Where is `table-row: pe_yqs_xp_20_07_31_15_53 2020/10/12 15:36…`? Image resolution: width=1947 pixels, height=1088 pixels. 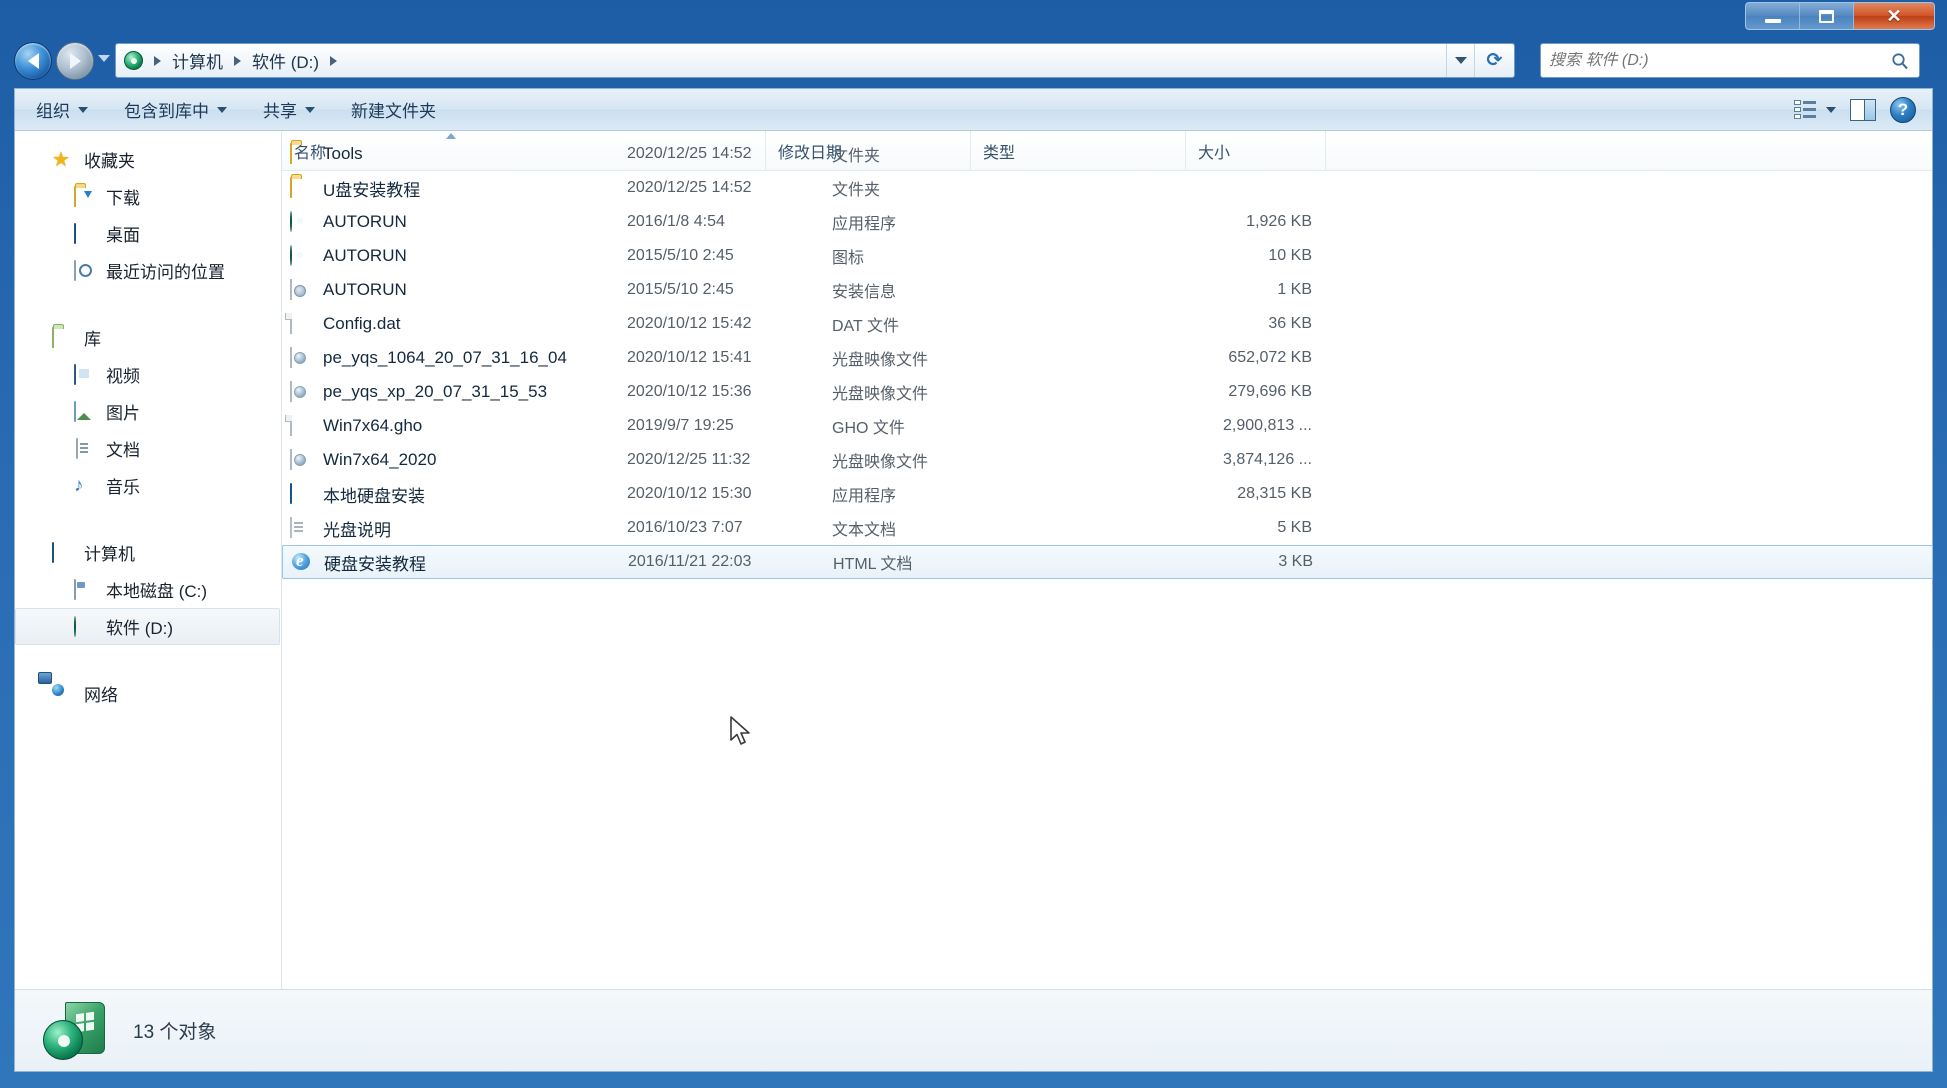
table-row: pe_yqs_xp_20_07_31_15_53 2020/10/12 15:36… is located at coordinates (1107, 392).